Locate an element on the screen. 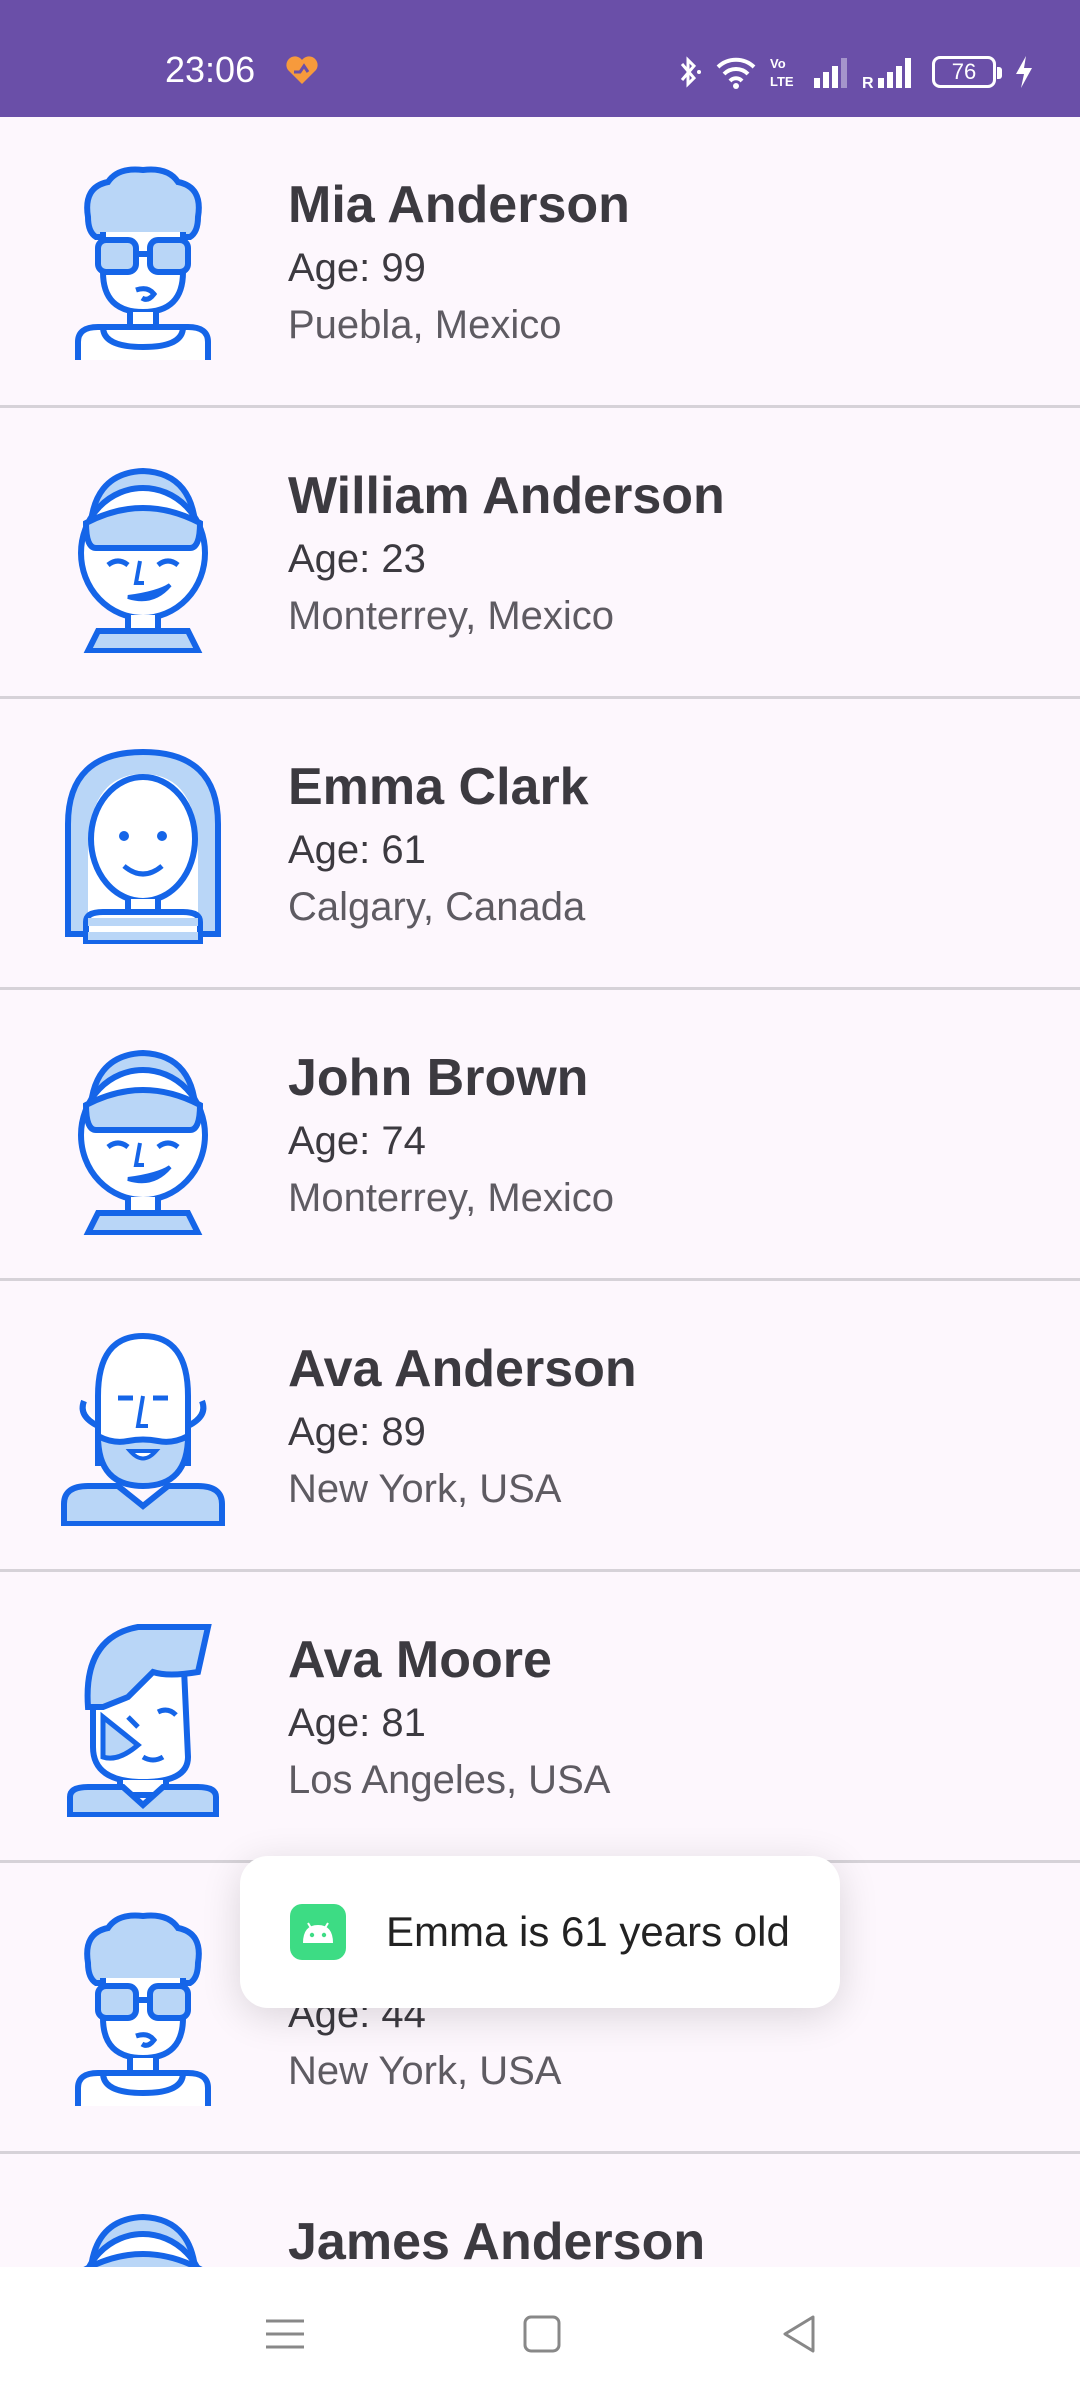  svg-text: Vo is located at coordinates (778, 63).